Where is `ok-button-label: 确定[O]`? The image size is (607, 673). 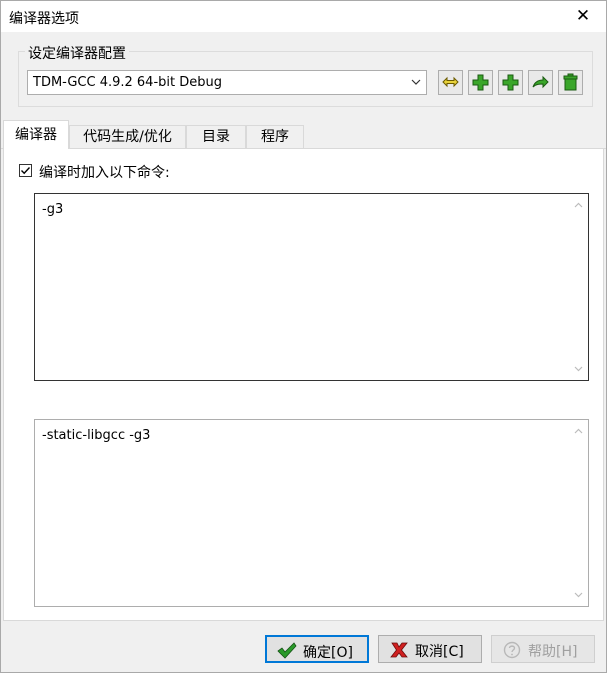 ok-button-label: 确定[O] is located at coordinates (328, 653).